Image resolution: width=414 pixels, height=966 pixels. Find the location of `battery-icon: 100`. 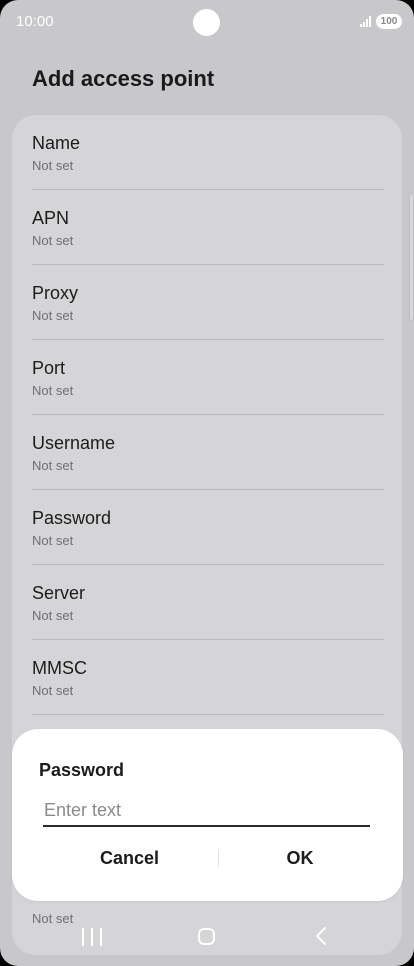

battery-icon: 100 is located at coordinates (389, 21).